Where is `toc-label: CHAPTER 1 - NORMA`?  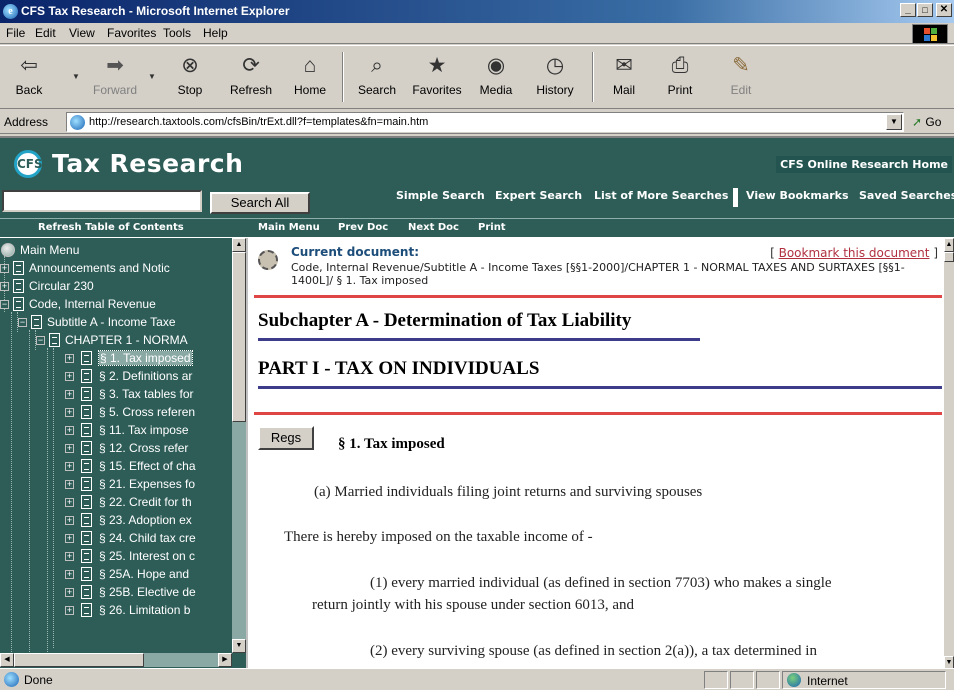 toc-label: CHAPTER 1 - NORMA is located at coordinates (126, 340).